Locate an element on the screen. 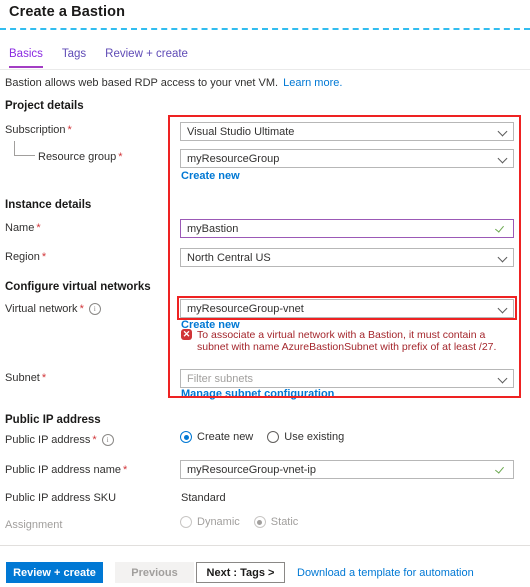 The height and width of the screenshot is (587, 530). radio-static: Static is located at coordinates (276, 522).